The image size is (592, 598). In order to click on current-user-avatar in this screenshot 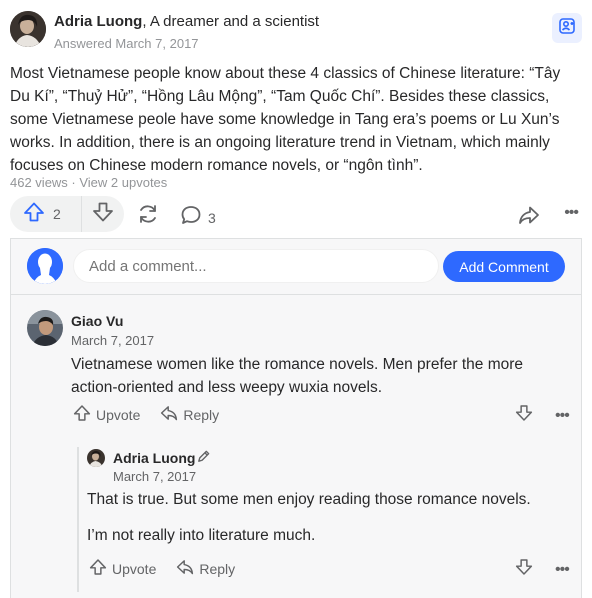, I will do `click(45, 266)`.